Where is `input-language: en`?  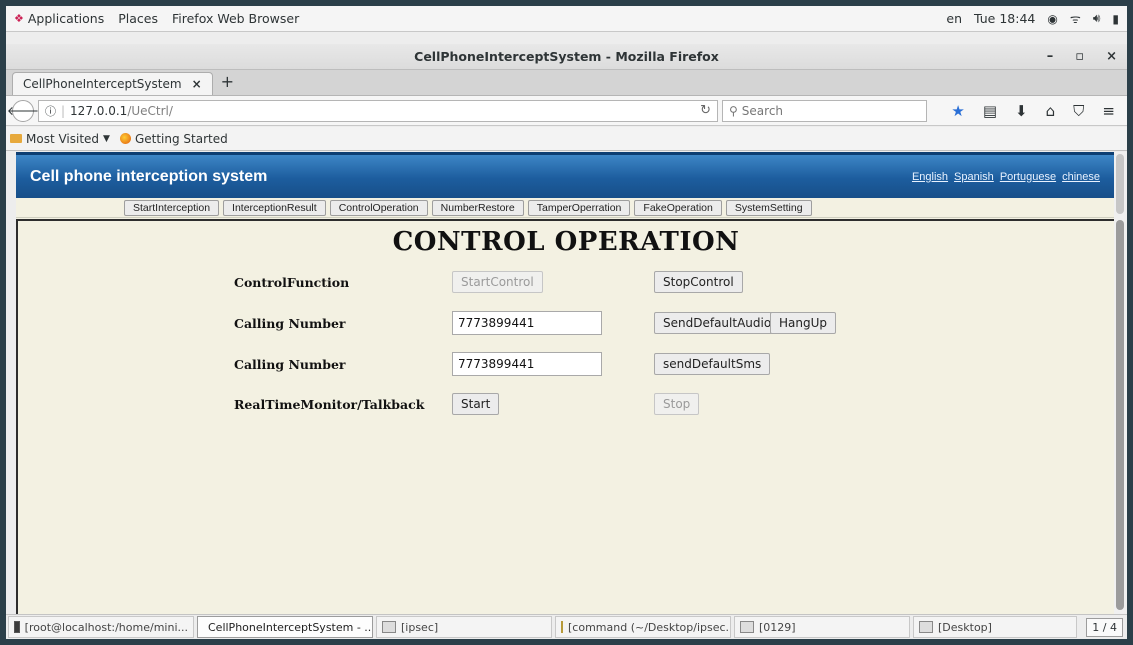 input-language: en is located at coordinates (954, 18).